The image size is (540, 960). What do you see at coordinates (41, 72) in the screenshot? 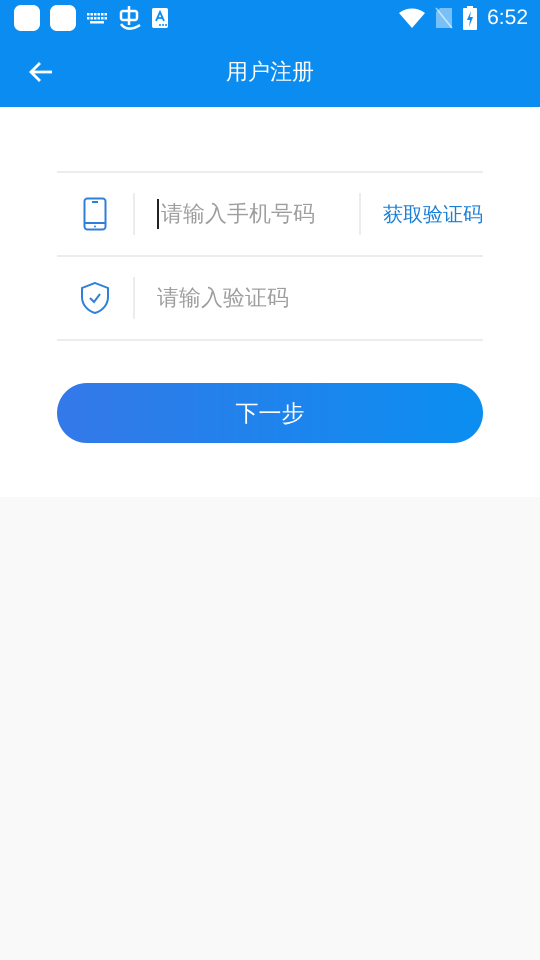
I see `back-arrow-icon` at bounding box center [41, 72].